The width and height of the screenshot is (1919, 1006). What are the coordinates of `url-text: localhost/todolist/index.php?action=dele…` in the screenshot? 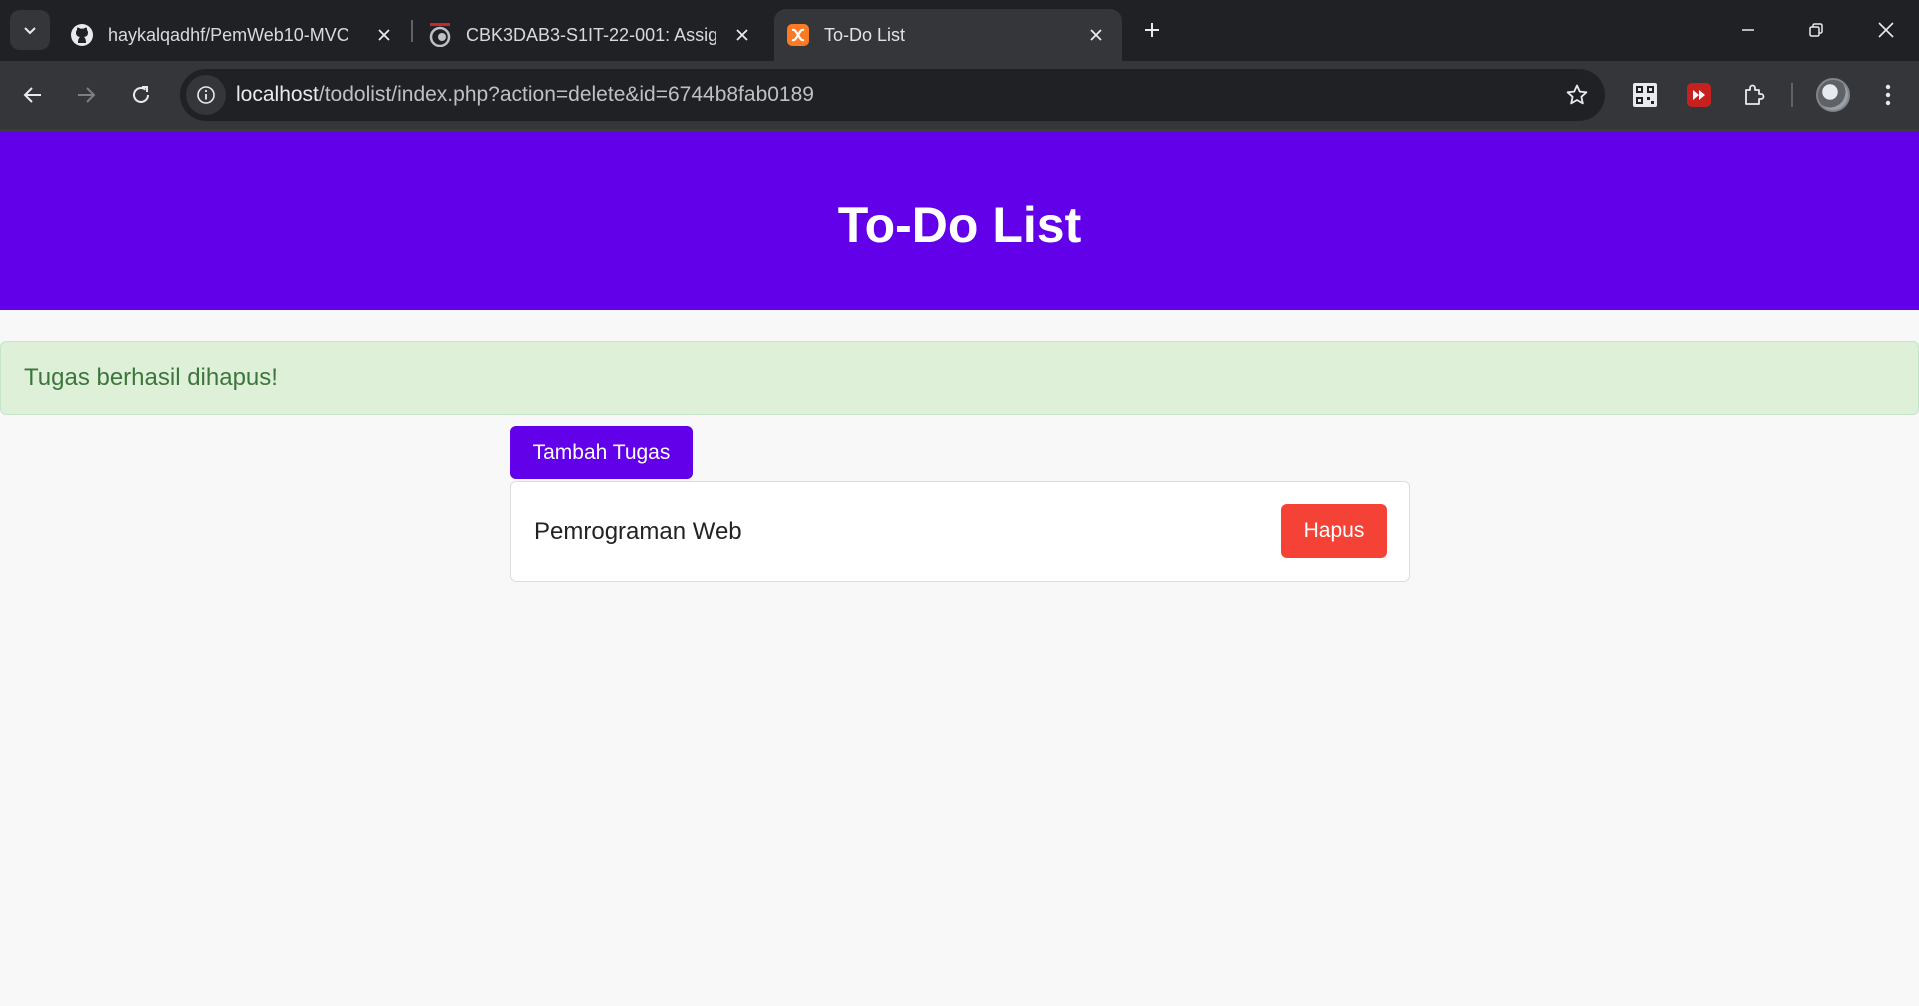 It's located at (525, 95).